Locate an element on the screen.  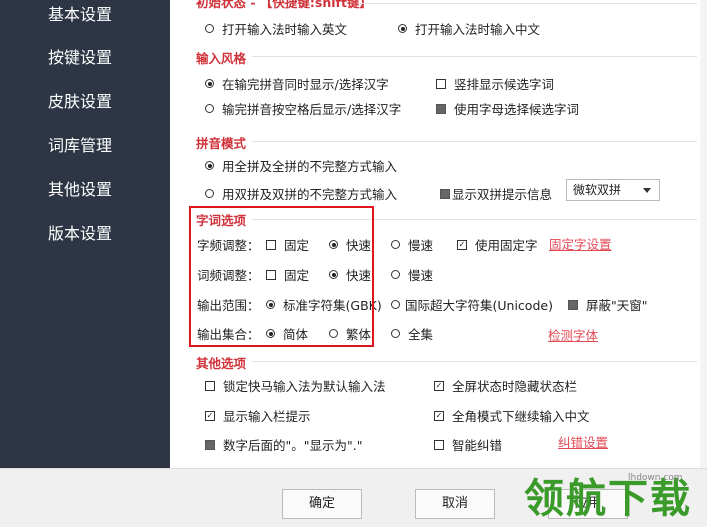
radio-show-after-space: 输完拼音按空格后显示/选择汉字 is located at coordinates (303, 108).